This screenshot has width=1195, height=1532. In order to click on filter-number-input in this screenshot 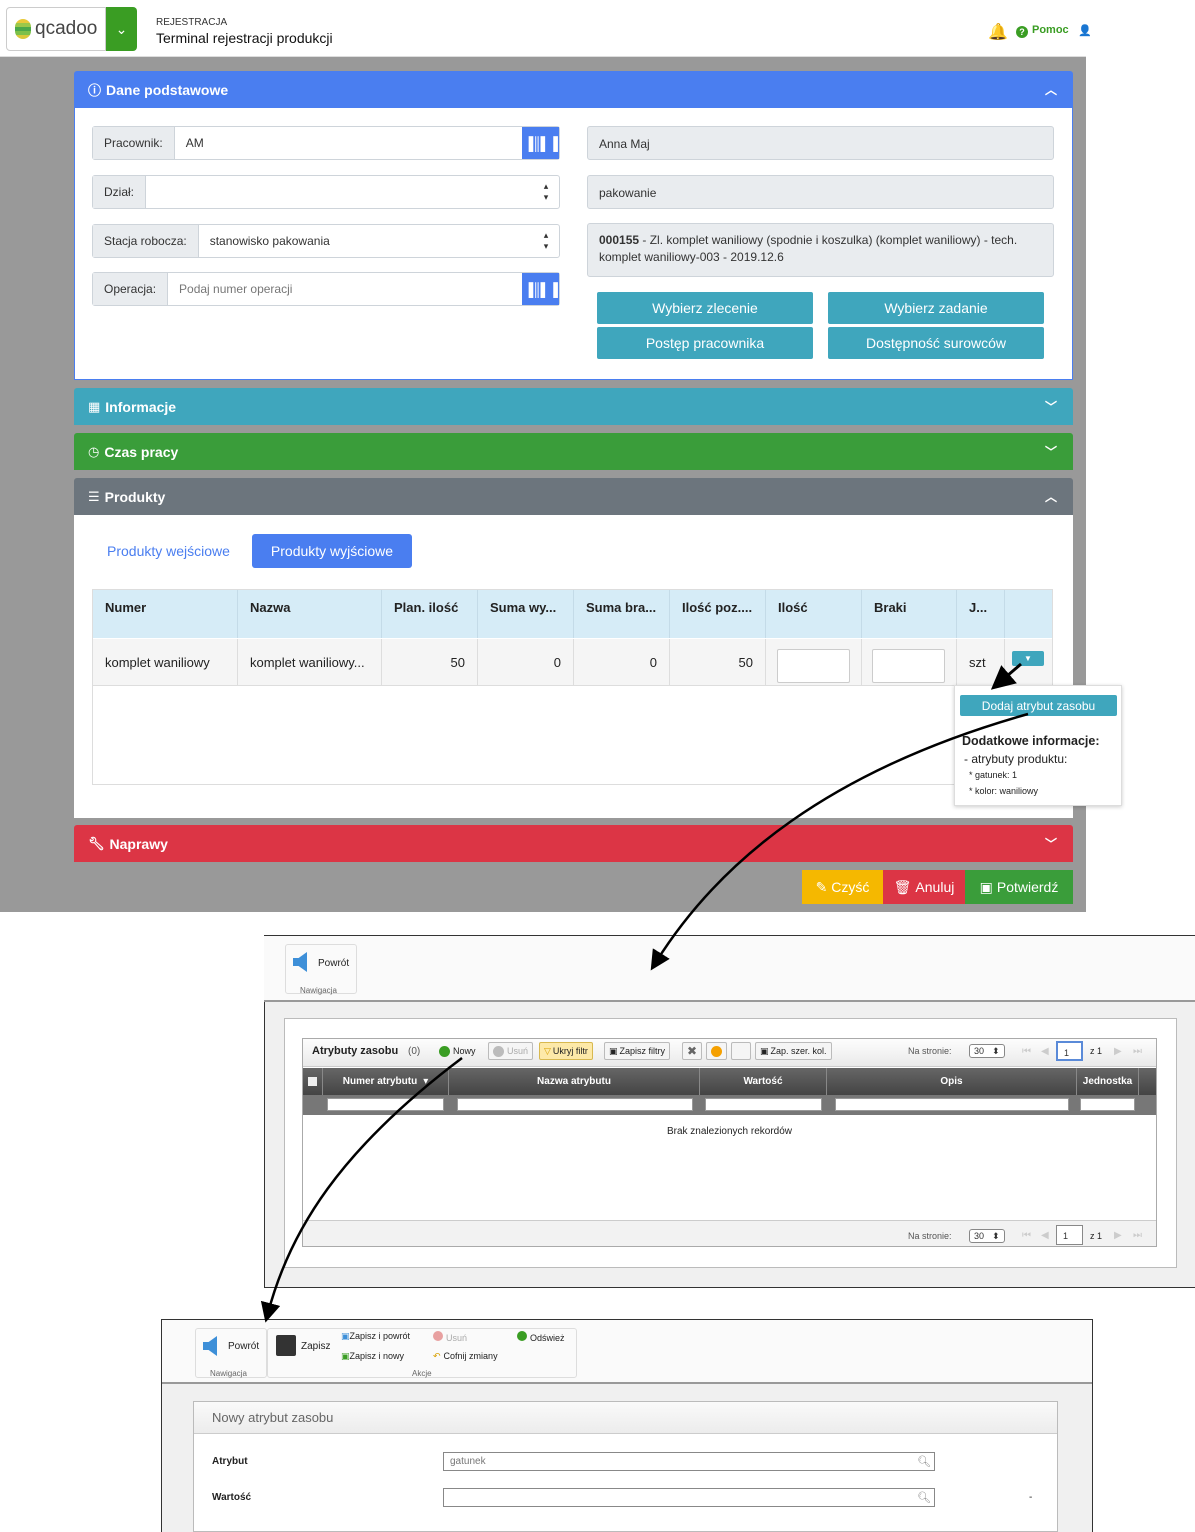, I will do `click(385, 1104)`.